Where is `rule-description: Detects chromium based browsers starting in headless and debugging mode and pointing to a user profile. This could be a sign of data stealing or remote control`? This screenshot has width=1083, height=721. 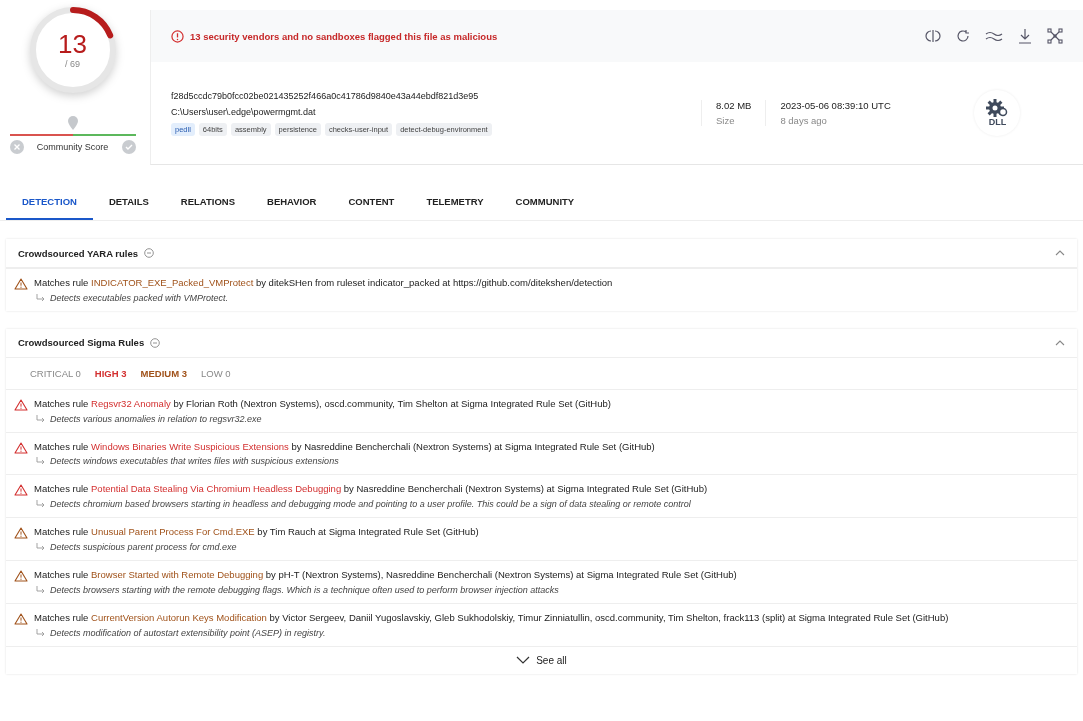
rule-description: Detects chromium based browsers starting in headless and debugging mode and pointing to a user profile. This could be a sign of data stealing or remote control is located at coordinates (370, 504).